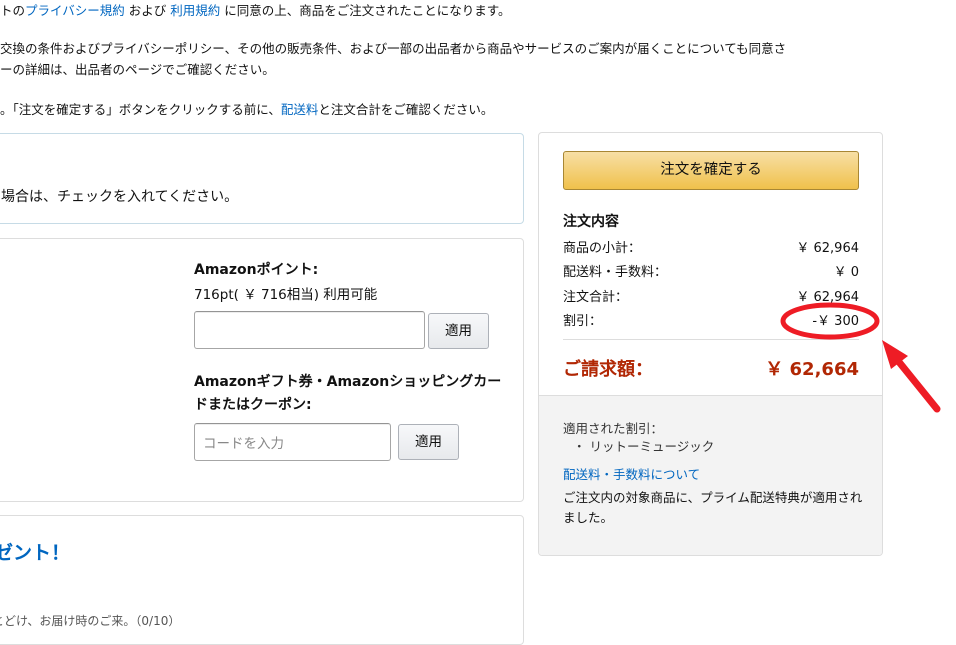  What do you see at coordinates (309, 330) in the screenshot?
I see `points-input` at bounding box center [309, 330].